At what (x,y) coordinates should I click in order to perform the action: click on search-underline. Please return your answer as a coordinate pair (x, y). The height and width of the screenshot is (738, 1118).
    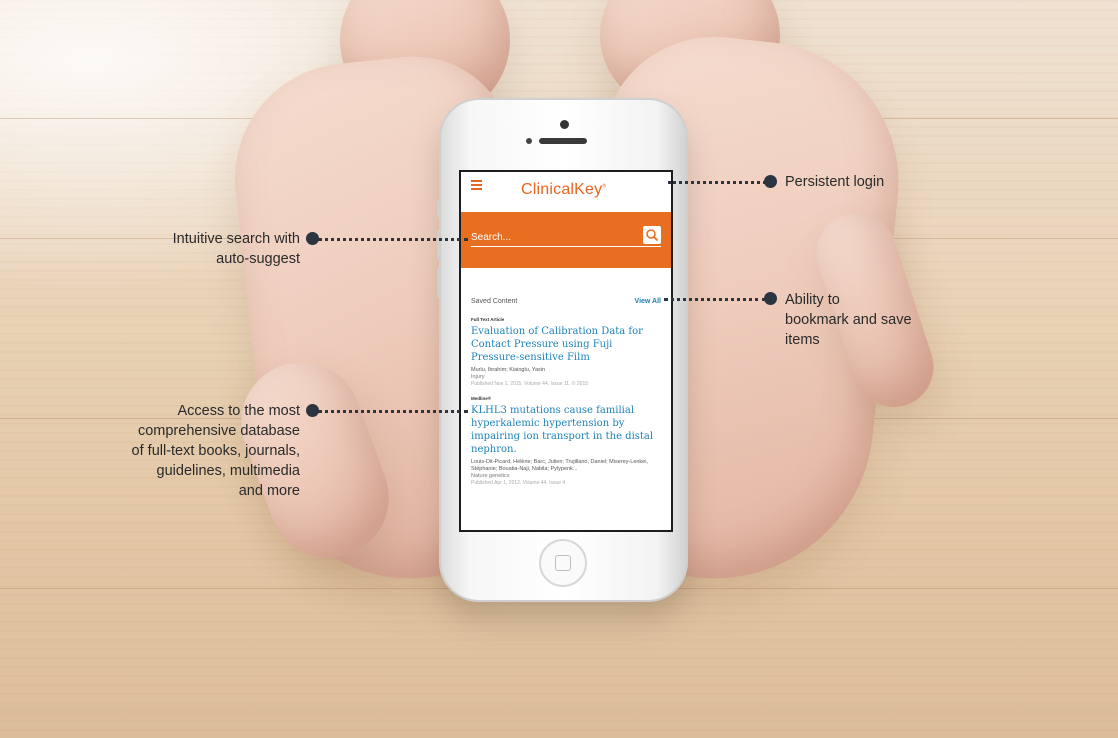
    Looking at the image, I should click on (566, 246).